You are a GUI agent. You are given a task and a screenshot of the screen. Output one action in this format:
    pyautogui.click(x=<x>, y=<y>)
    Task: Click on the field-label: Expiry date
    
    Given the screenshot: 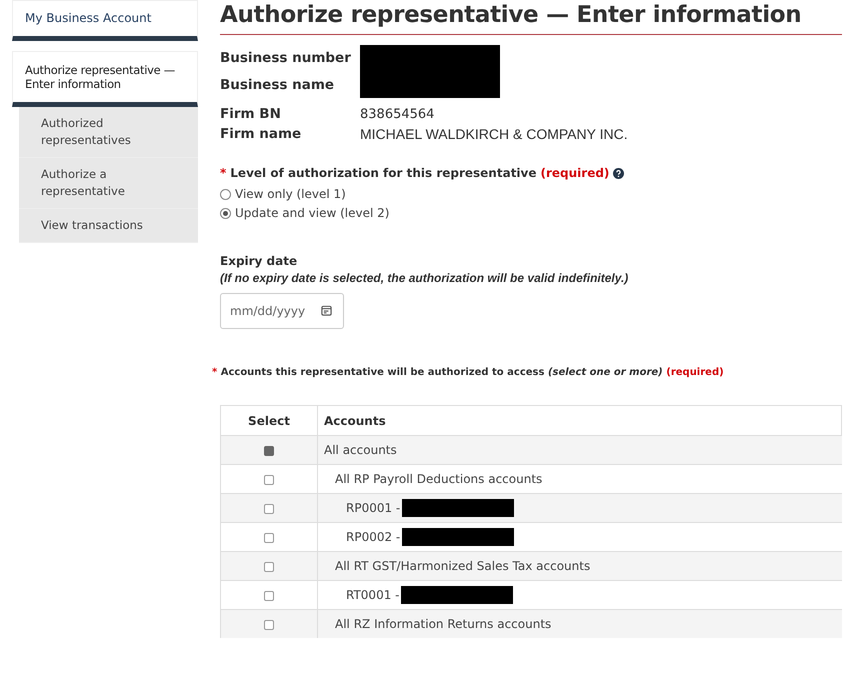 What is the action you would take?
    pyautogui.click(x=259, y=261)
    